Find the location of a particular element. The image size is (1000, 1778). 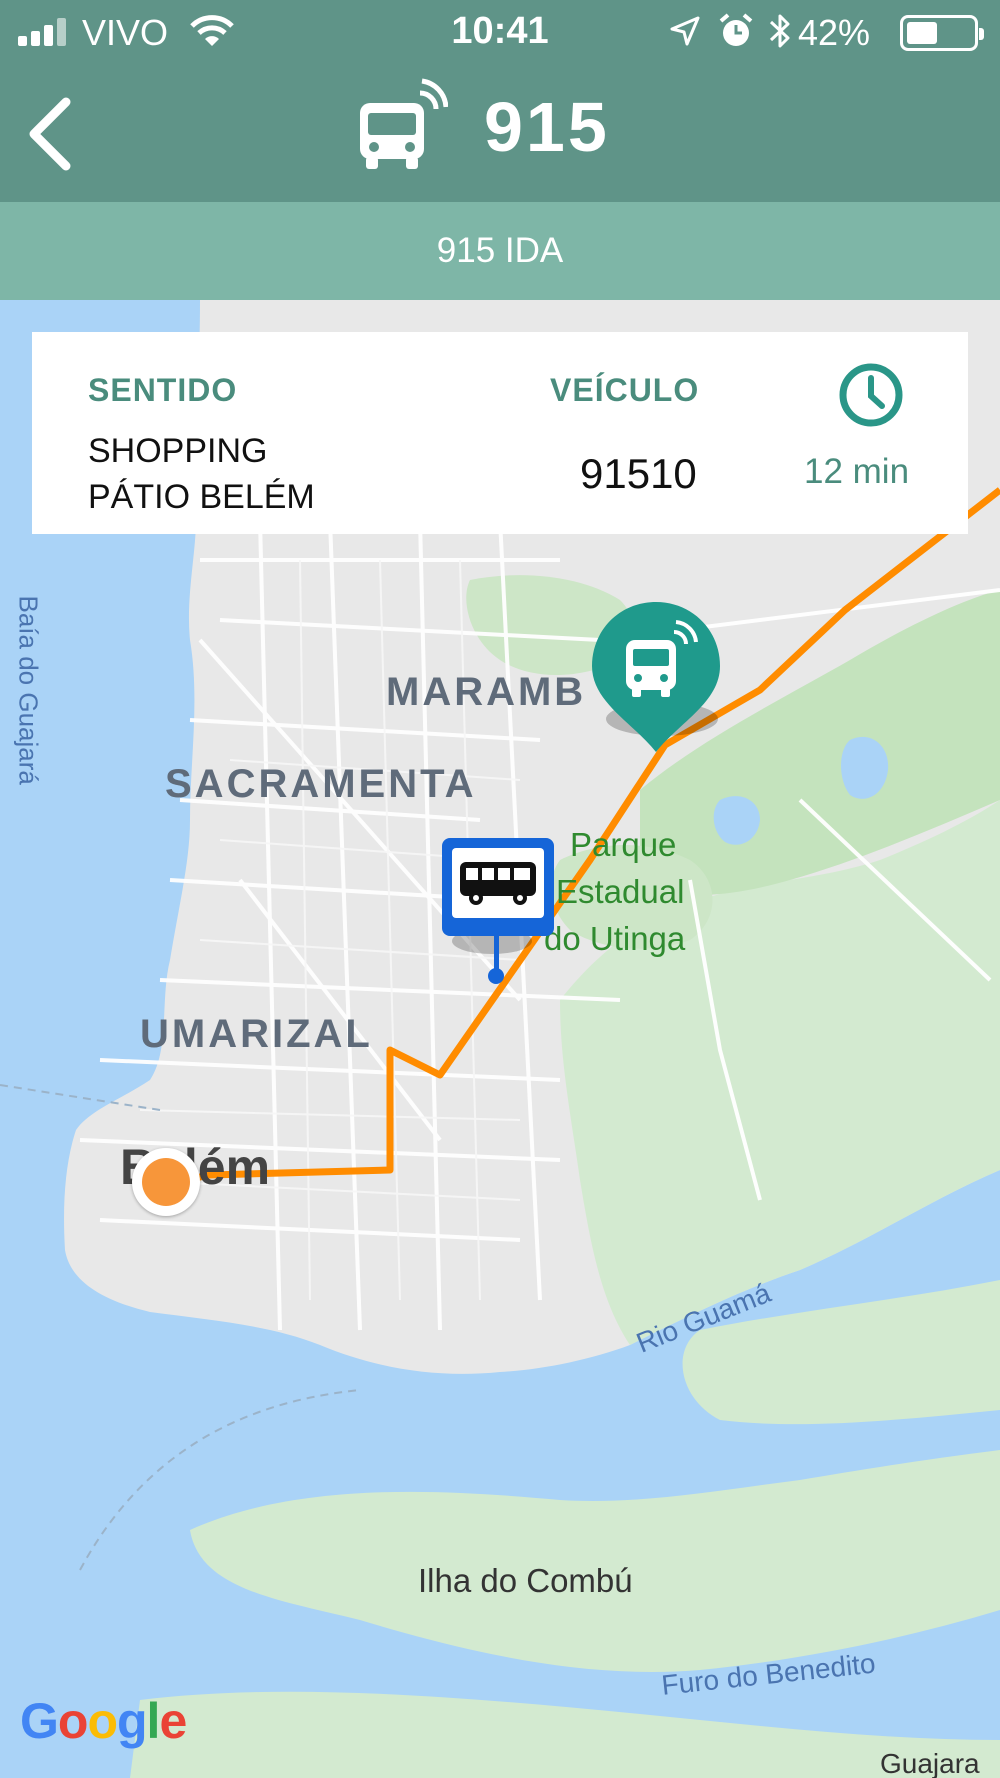

bus-realtime-icon is located at coordinates (404, 123).